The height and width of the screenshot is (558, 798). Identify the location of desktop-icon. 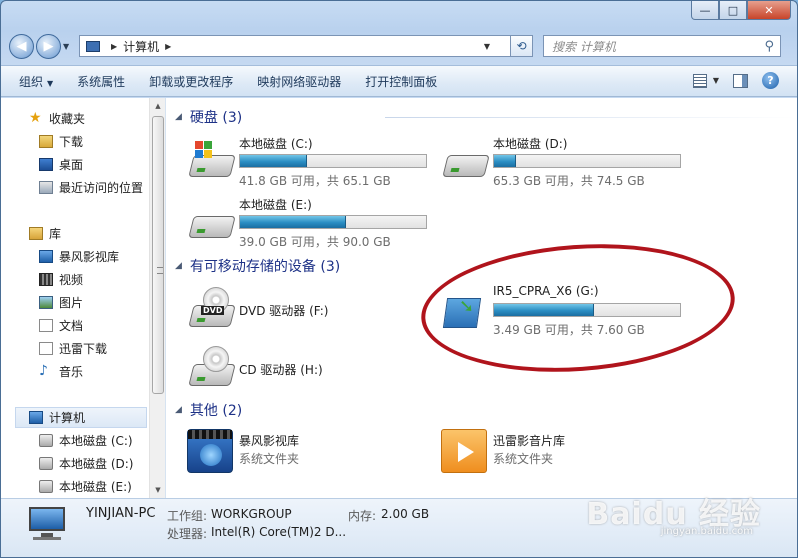
(46, 164).